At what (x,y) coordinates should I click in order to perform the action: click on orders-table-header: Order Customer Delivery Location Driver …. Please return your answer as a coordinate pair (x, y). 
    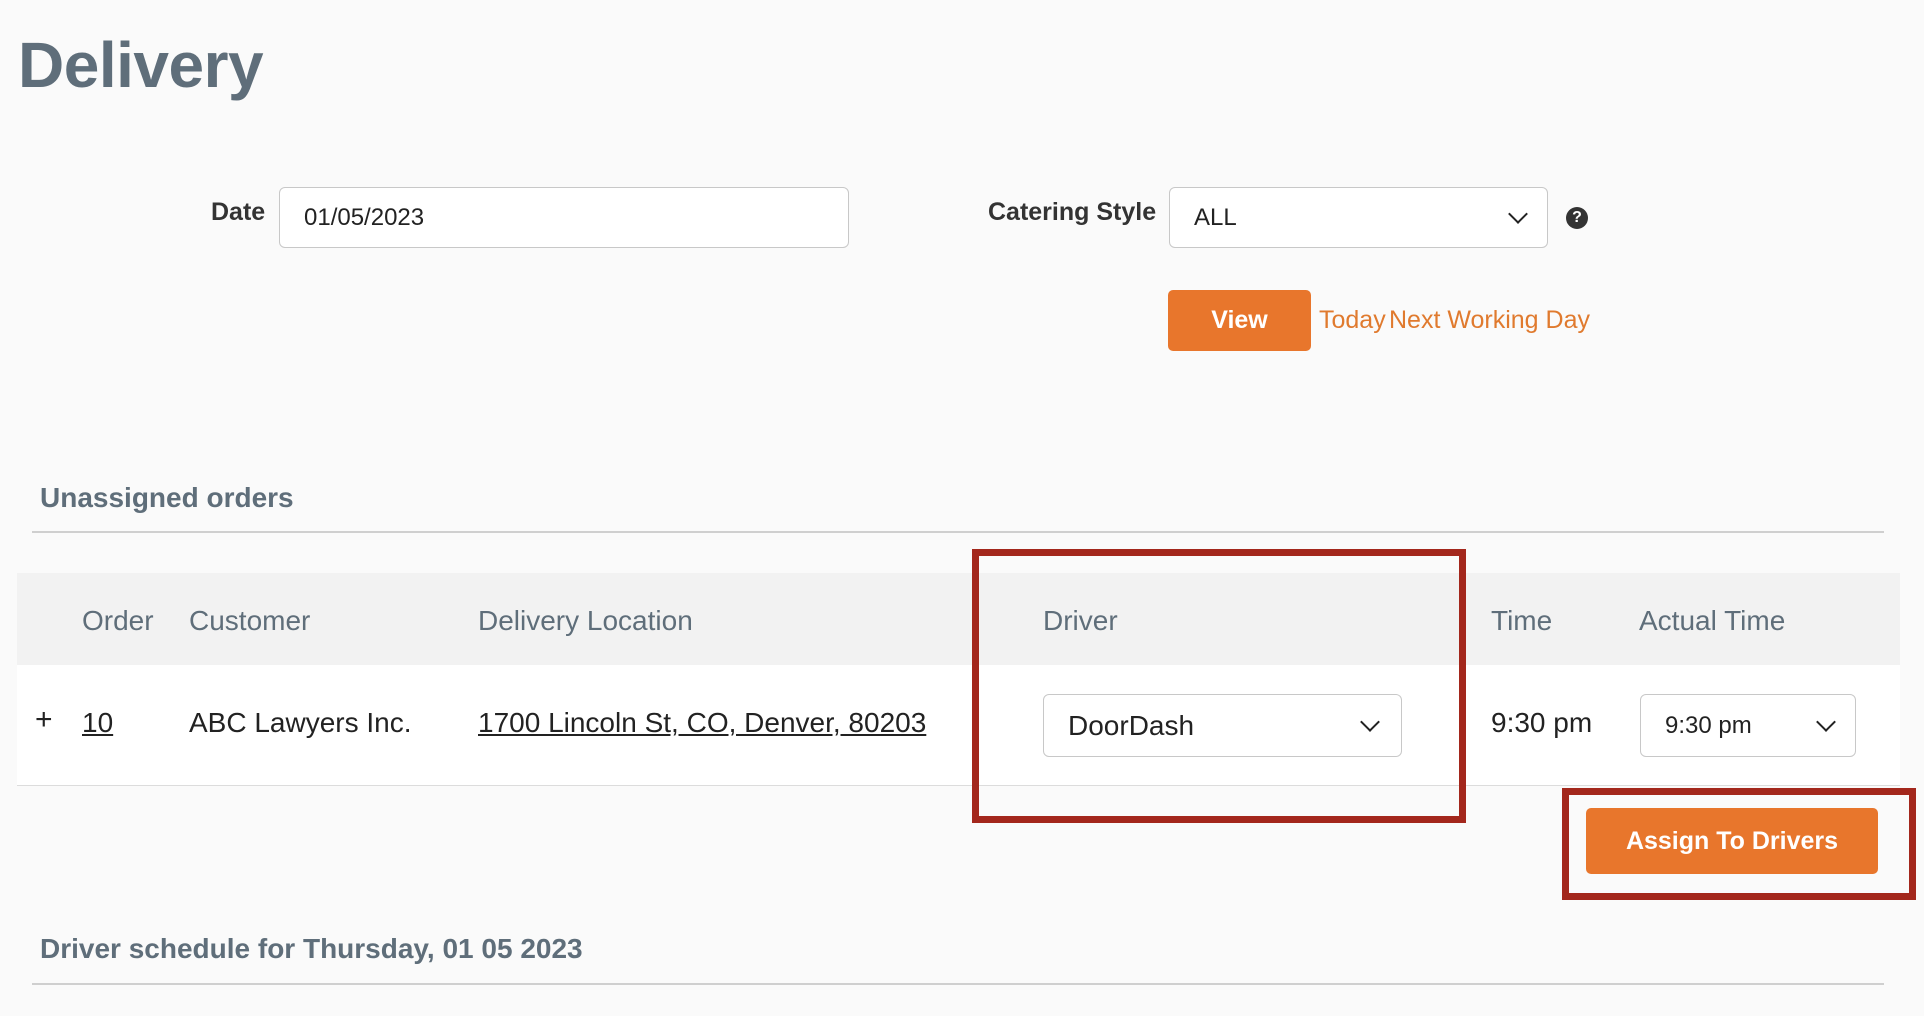
    Looking at the image, I should click on (958, 619).